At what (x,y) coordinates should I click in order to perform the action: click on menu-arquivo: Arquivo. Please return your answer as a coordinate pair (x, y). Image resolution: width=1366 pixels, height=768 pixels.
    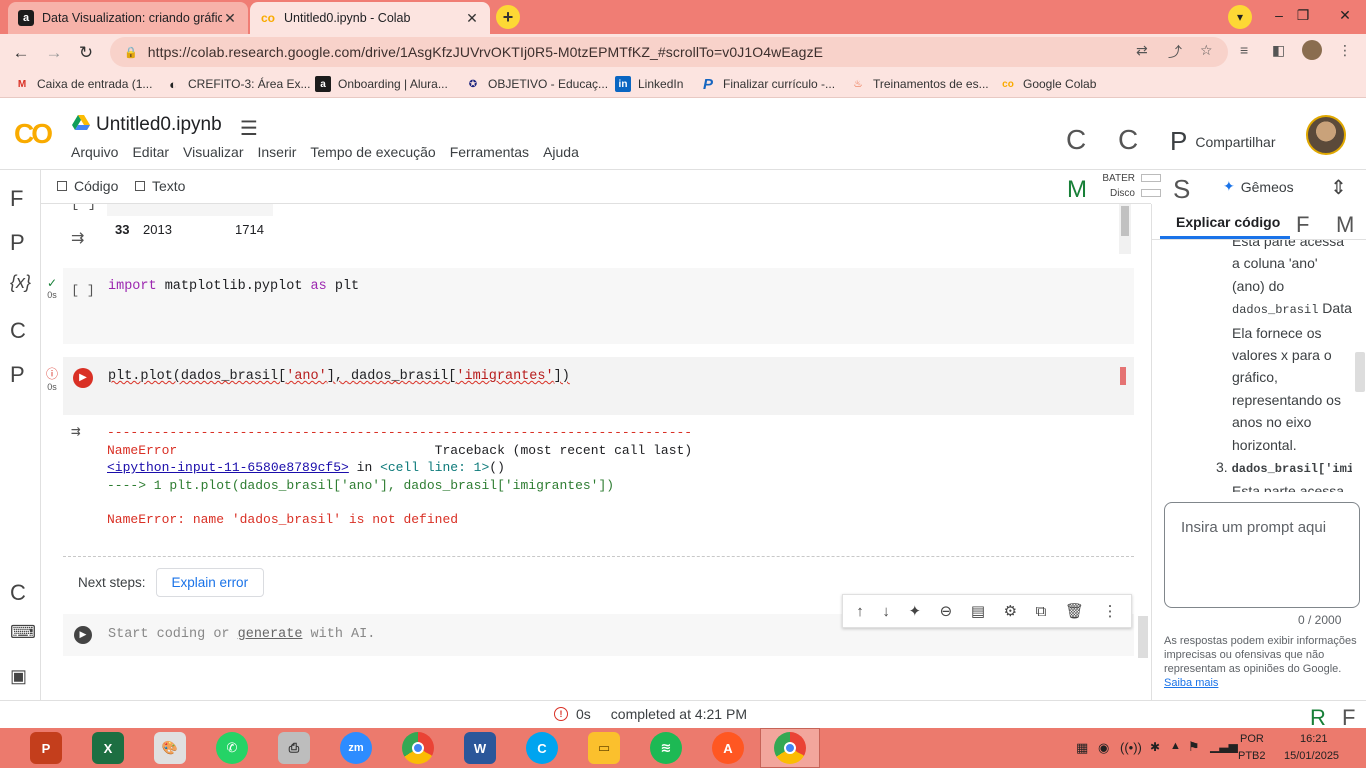
    Looking at the image, I should click on (94, 152).